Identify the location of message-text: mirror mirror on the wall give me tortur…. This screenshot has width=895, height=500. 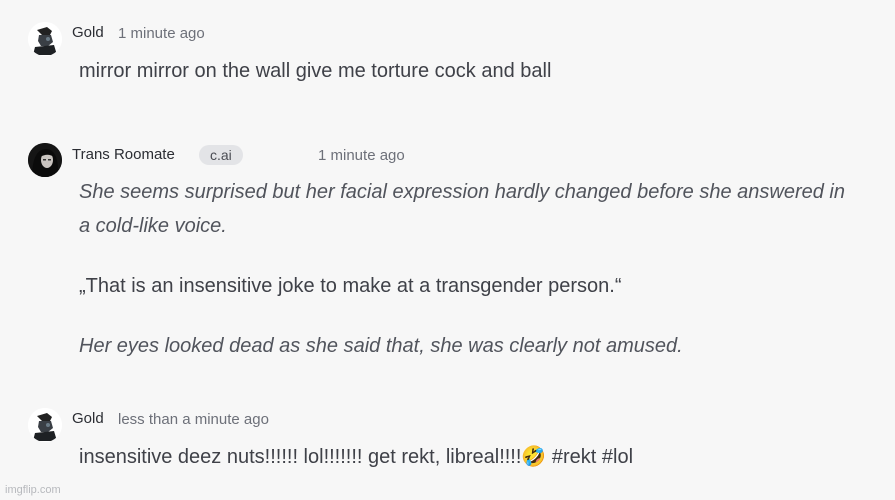
(315, 71).